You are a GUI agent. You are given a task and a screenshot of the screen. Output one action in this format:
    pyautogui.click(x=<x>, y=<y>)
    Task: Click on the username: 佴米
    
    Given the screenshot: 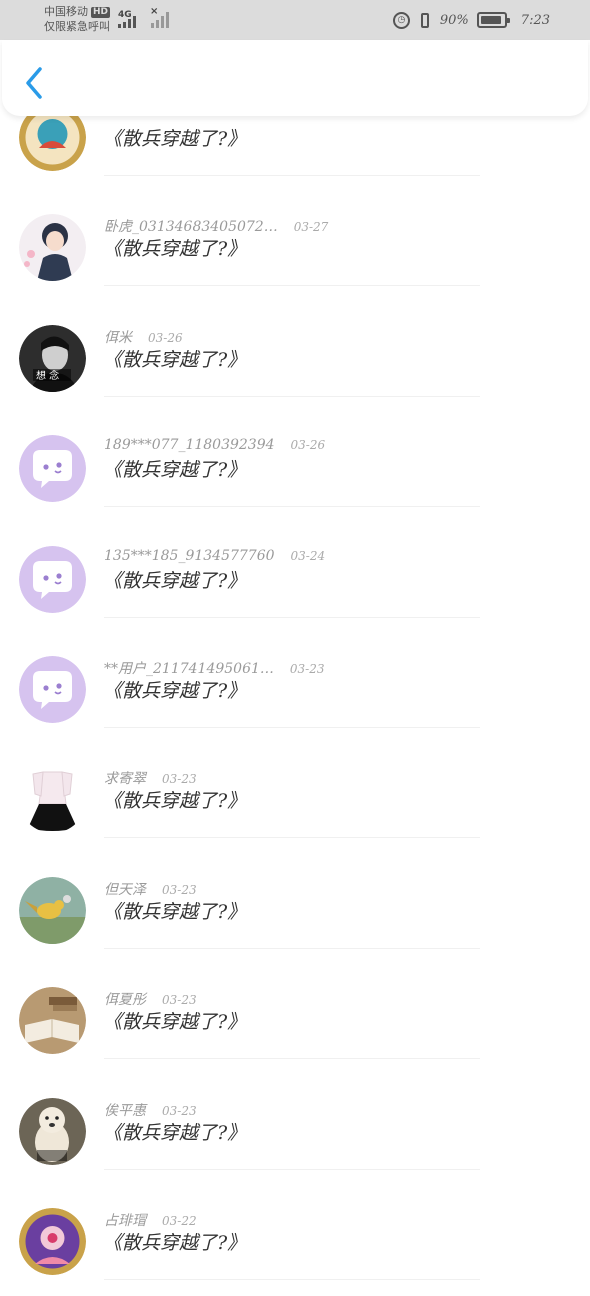 What is the action you would take?
    pyautogui.click(x=118, y=338)
    